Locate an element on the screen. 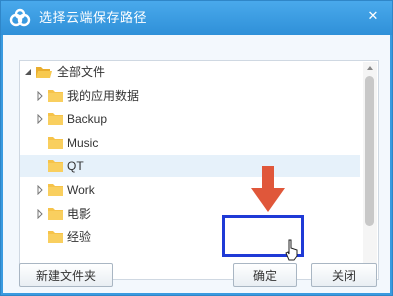 The image size is (393, 296). tree-item-qt: QT is located at coordinates (190, 166).